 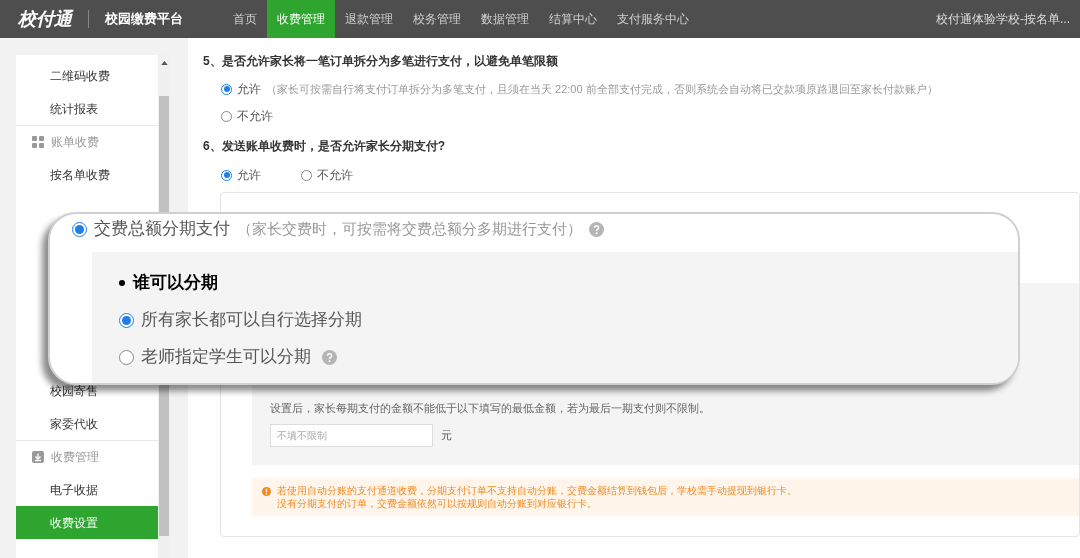 I want to click on option-note: （家长可按需自行将支付订单拆分为多笔支付，且须在当天 22:00 前全部支付完成，否则系统会自动将已交款项原路退回至家长付款账户）, so click(x=602, y=89).